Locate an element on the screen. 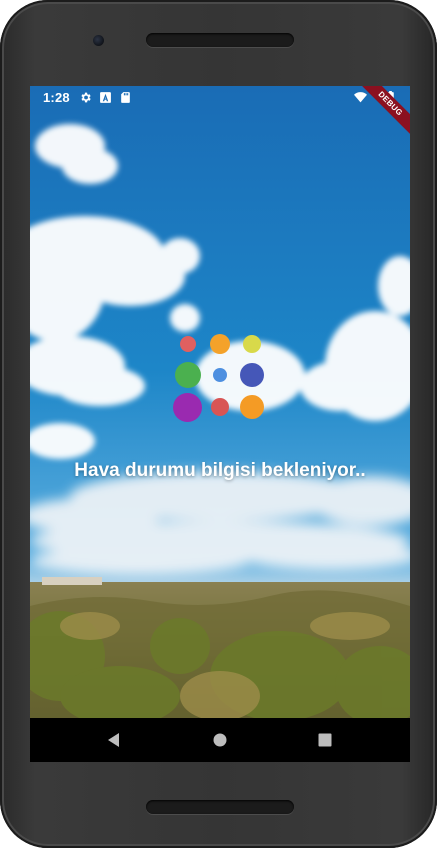  text-a-icon is located at coordinates (105, 97).